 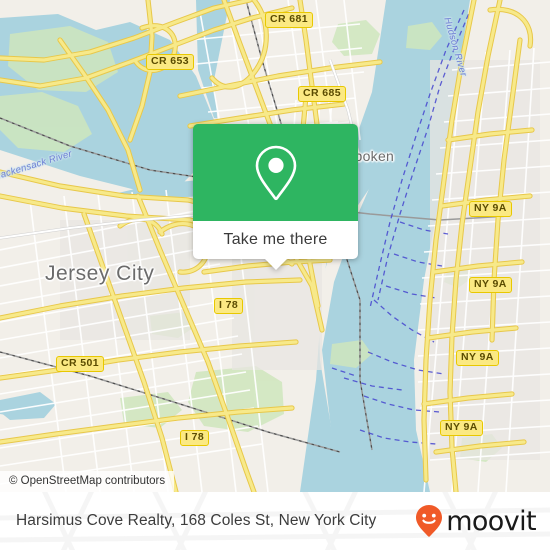 What do you see at coordinates (490, 285) in the screenshot?
I see `road-shield-ny-9a-2: NY 9A` at bounding box center [490, 285].